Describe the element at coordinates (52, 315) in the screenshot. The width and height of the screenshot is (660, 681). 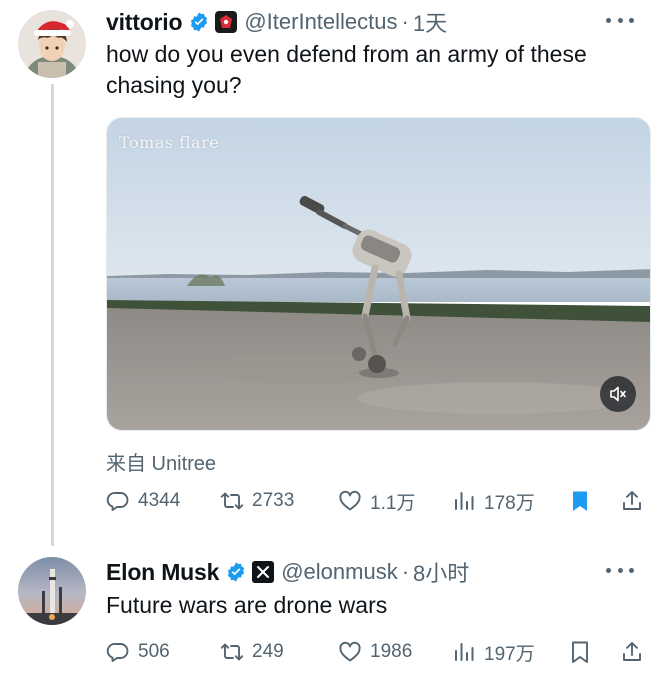
I see `thread-line` at that location.